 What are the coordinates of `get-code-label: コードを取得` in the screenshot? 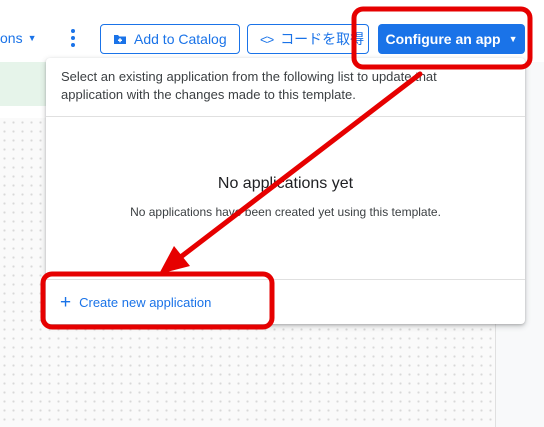 It's located at (322, 39).